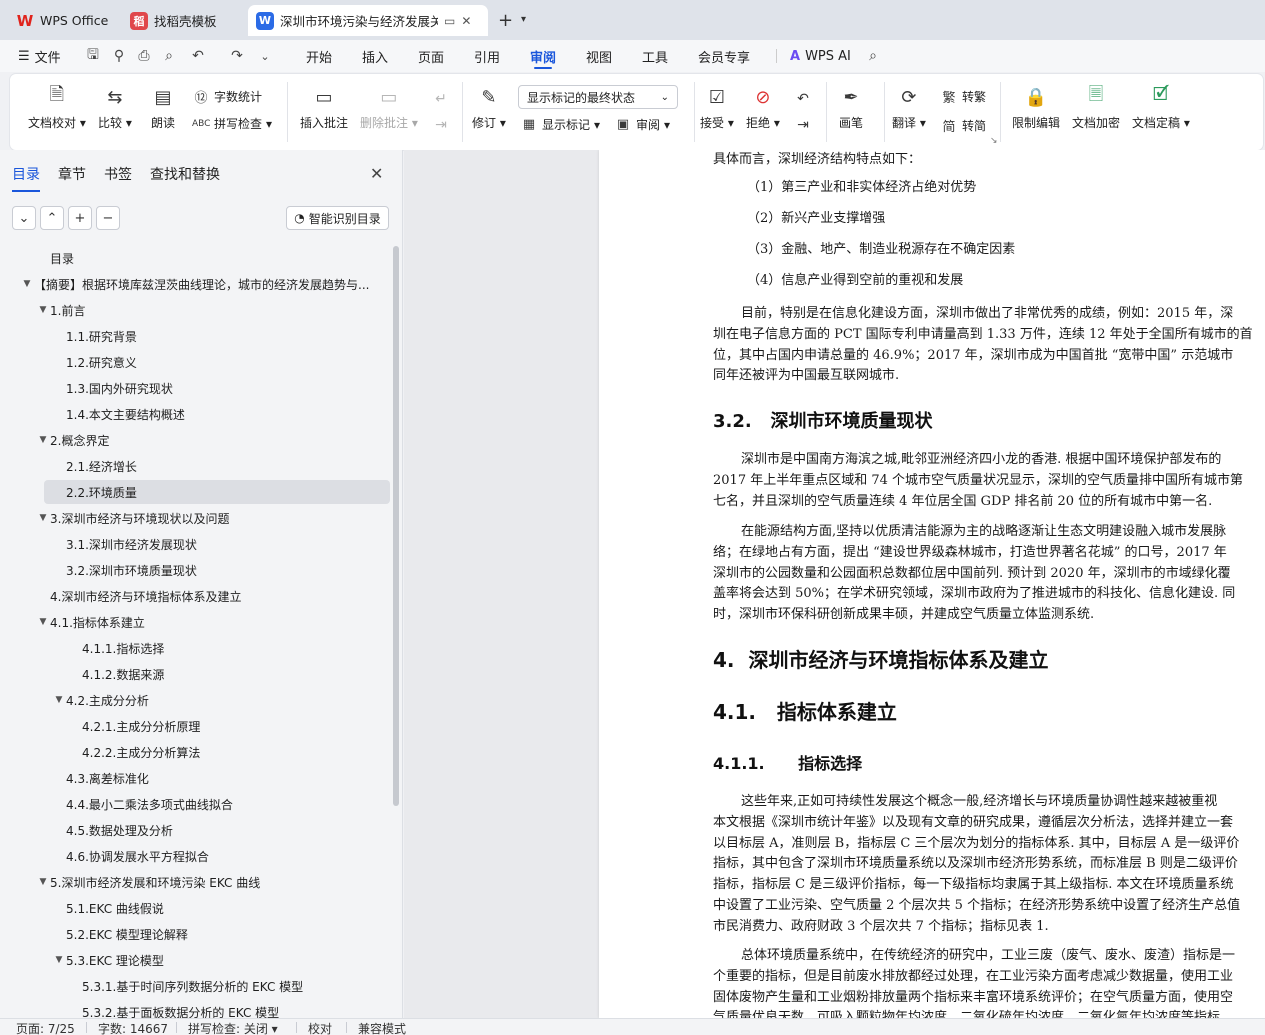  I want to click on toc-item: ▼ 5.3.EKC 理论模型, so click(195, 960).